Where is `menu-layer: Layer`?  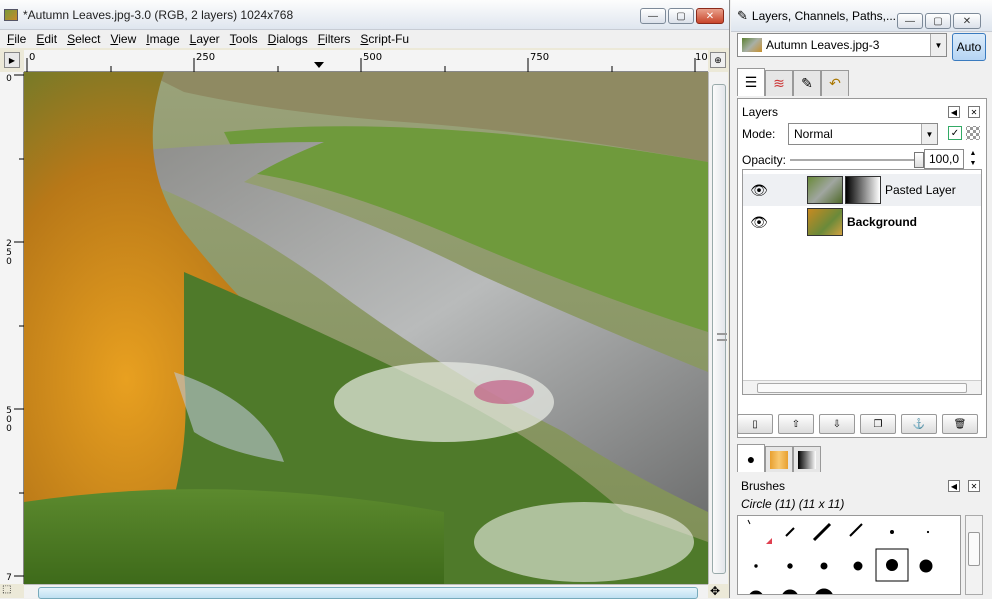 menu-layer: Layer is located at coordinates (205, 39).